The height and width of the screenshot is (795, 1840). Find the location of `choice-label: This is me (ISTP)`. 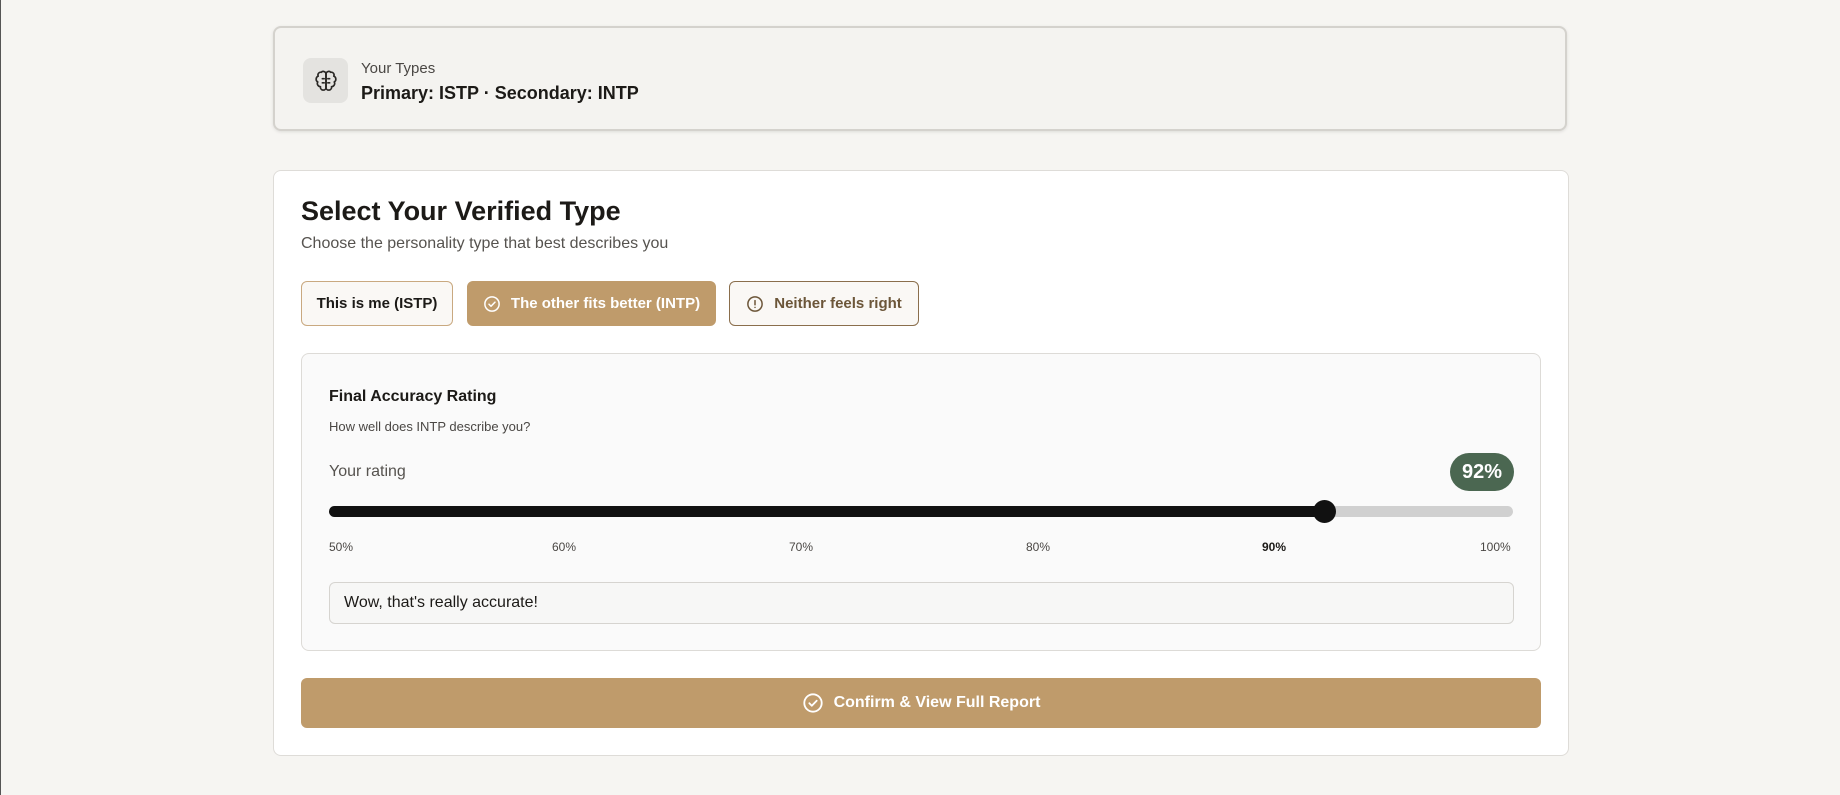

choice-label: This is me (ISTP) is located at coordinates (377, 303).